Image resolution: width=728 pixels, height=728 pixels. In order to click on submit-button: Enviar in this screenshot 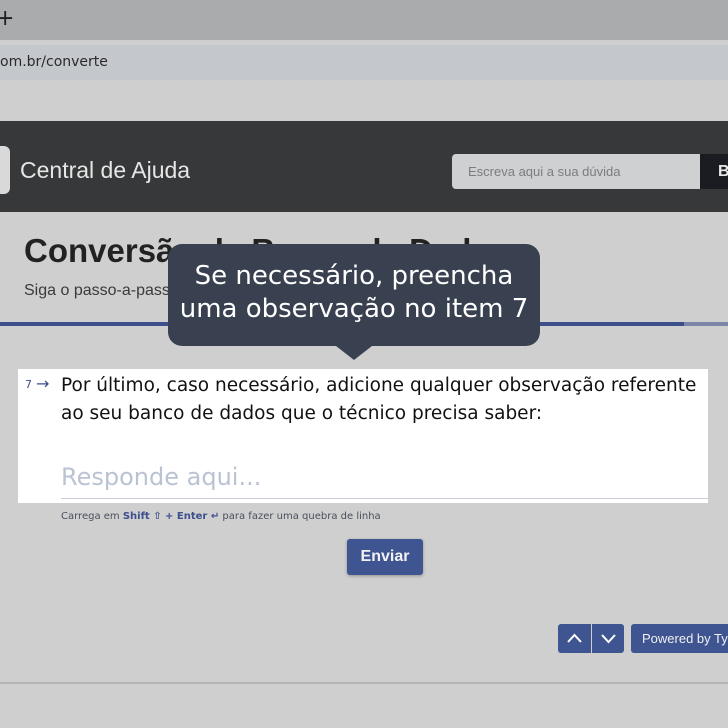, I will do `click(385, 557)`.